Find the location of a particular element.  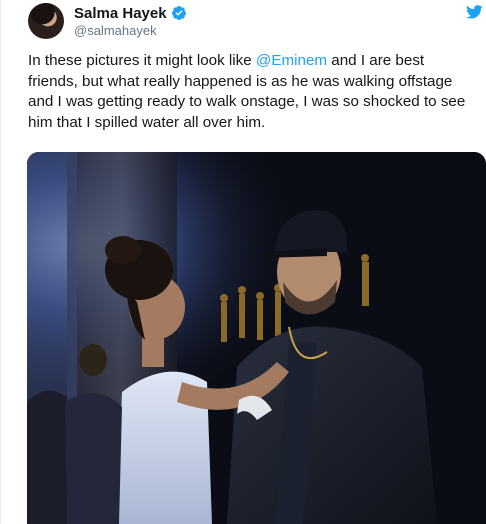

tweet-text-start: In these pictures it might look like is located at coordinates (142, 60).